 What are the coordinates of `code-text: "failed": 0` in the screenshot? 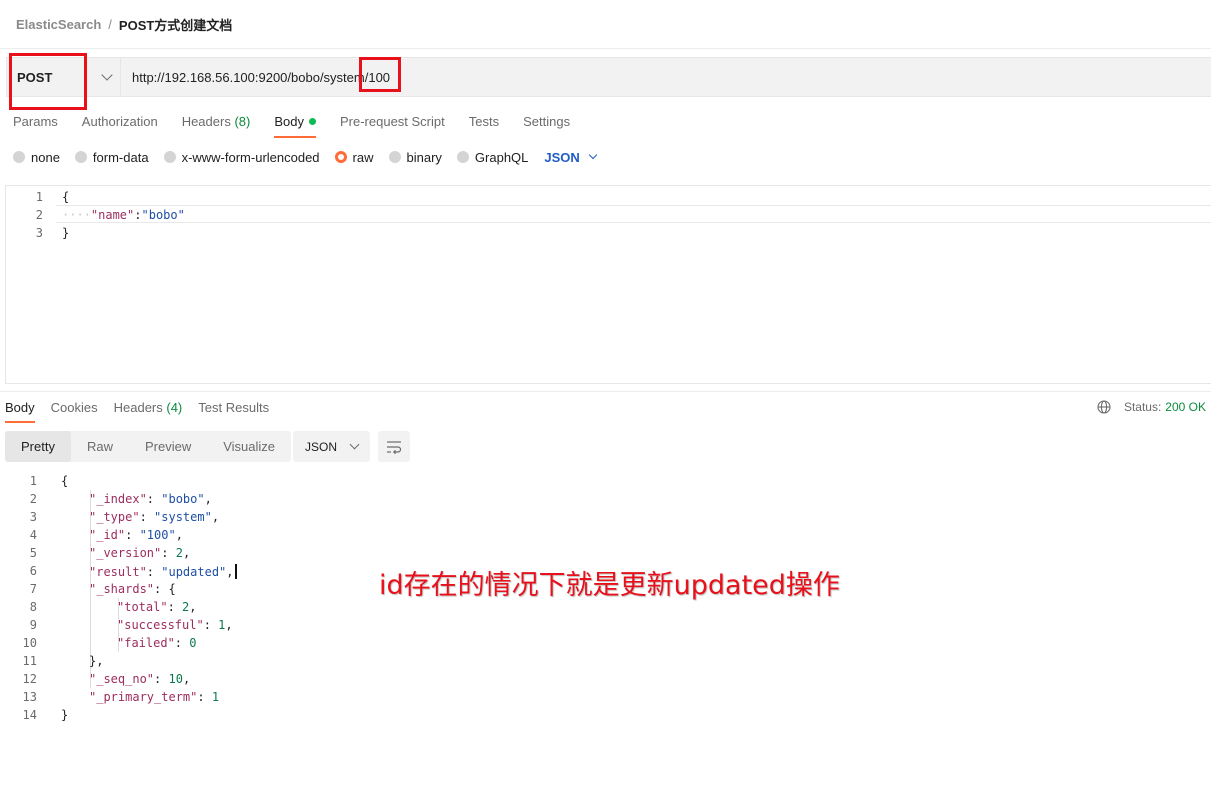 It's located at (157, 643).